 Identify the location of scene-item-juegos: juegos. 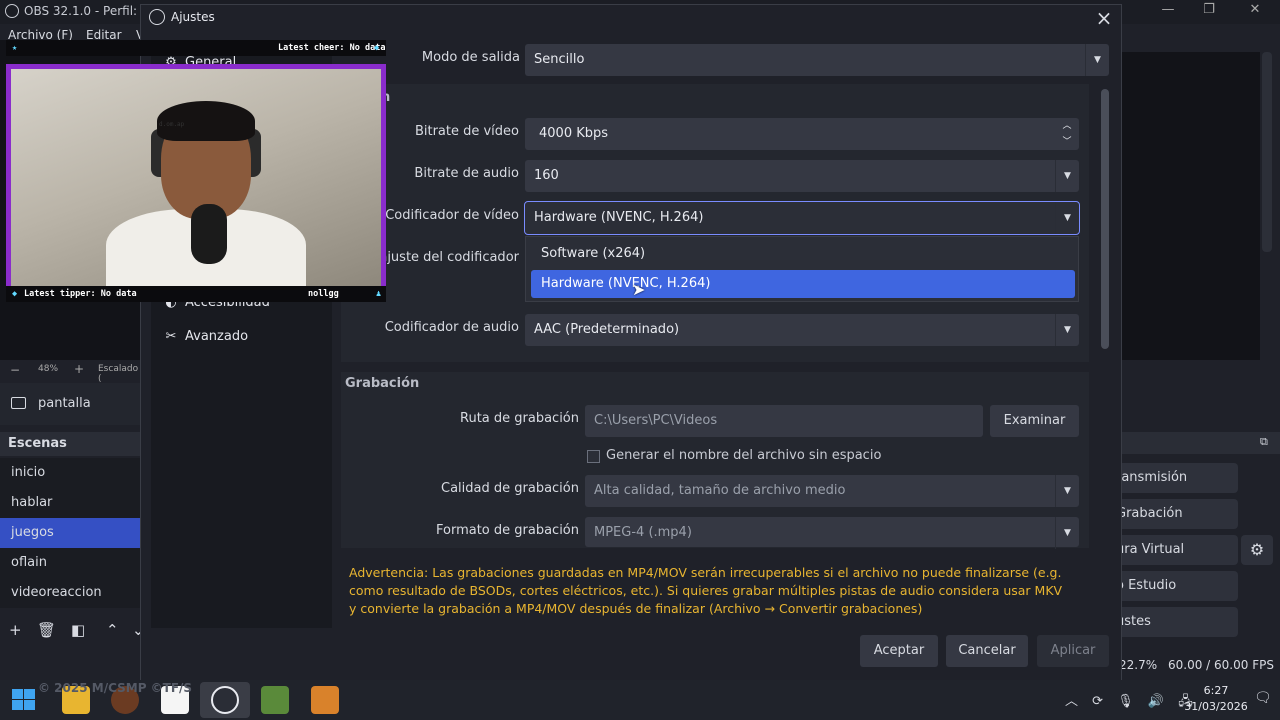
(70, 533).